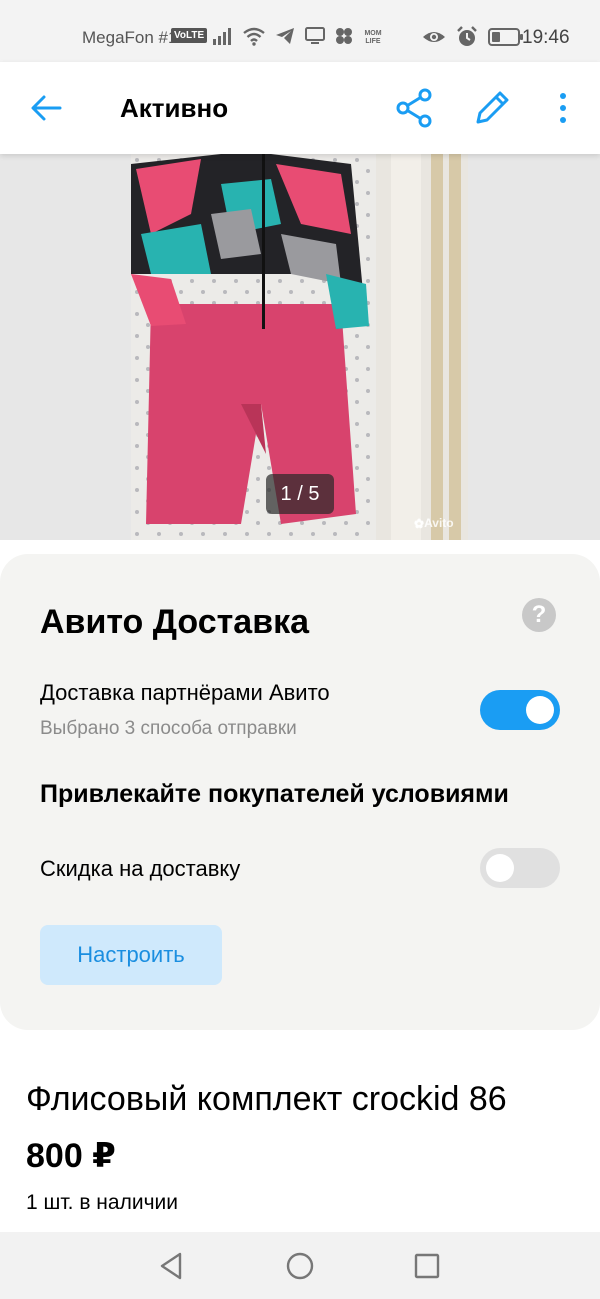  What do you see at coordinates (419, 523) in the screenshot?
I see `avito-logo-icon: ✿` at bounding box center [419, 523].